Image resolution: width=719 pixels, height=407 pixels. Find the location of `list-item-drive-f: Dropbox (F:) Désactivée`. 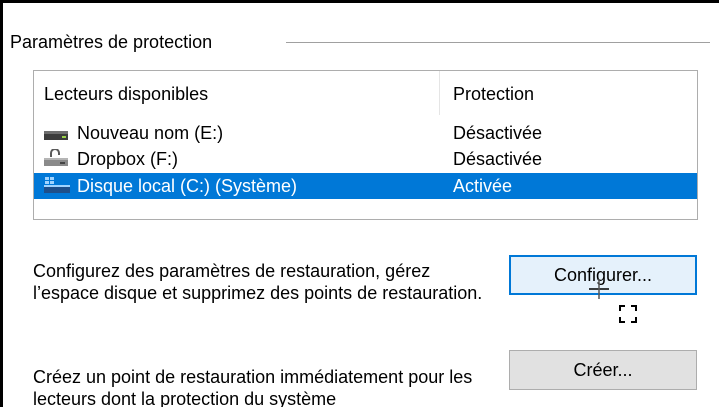

list-item-drive-f: Dropbox (F:) Désactivée is located at coordinates (365, 159).